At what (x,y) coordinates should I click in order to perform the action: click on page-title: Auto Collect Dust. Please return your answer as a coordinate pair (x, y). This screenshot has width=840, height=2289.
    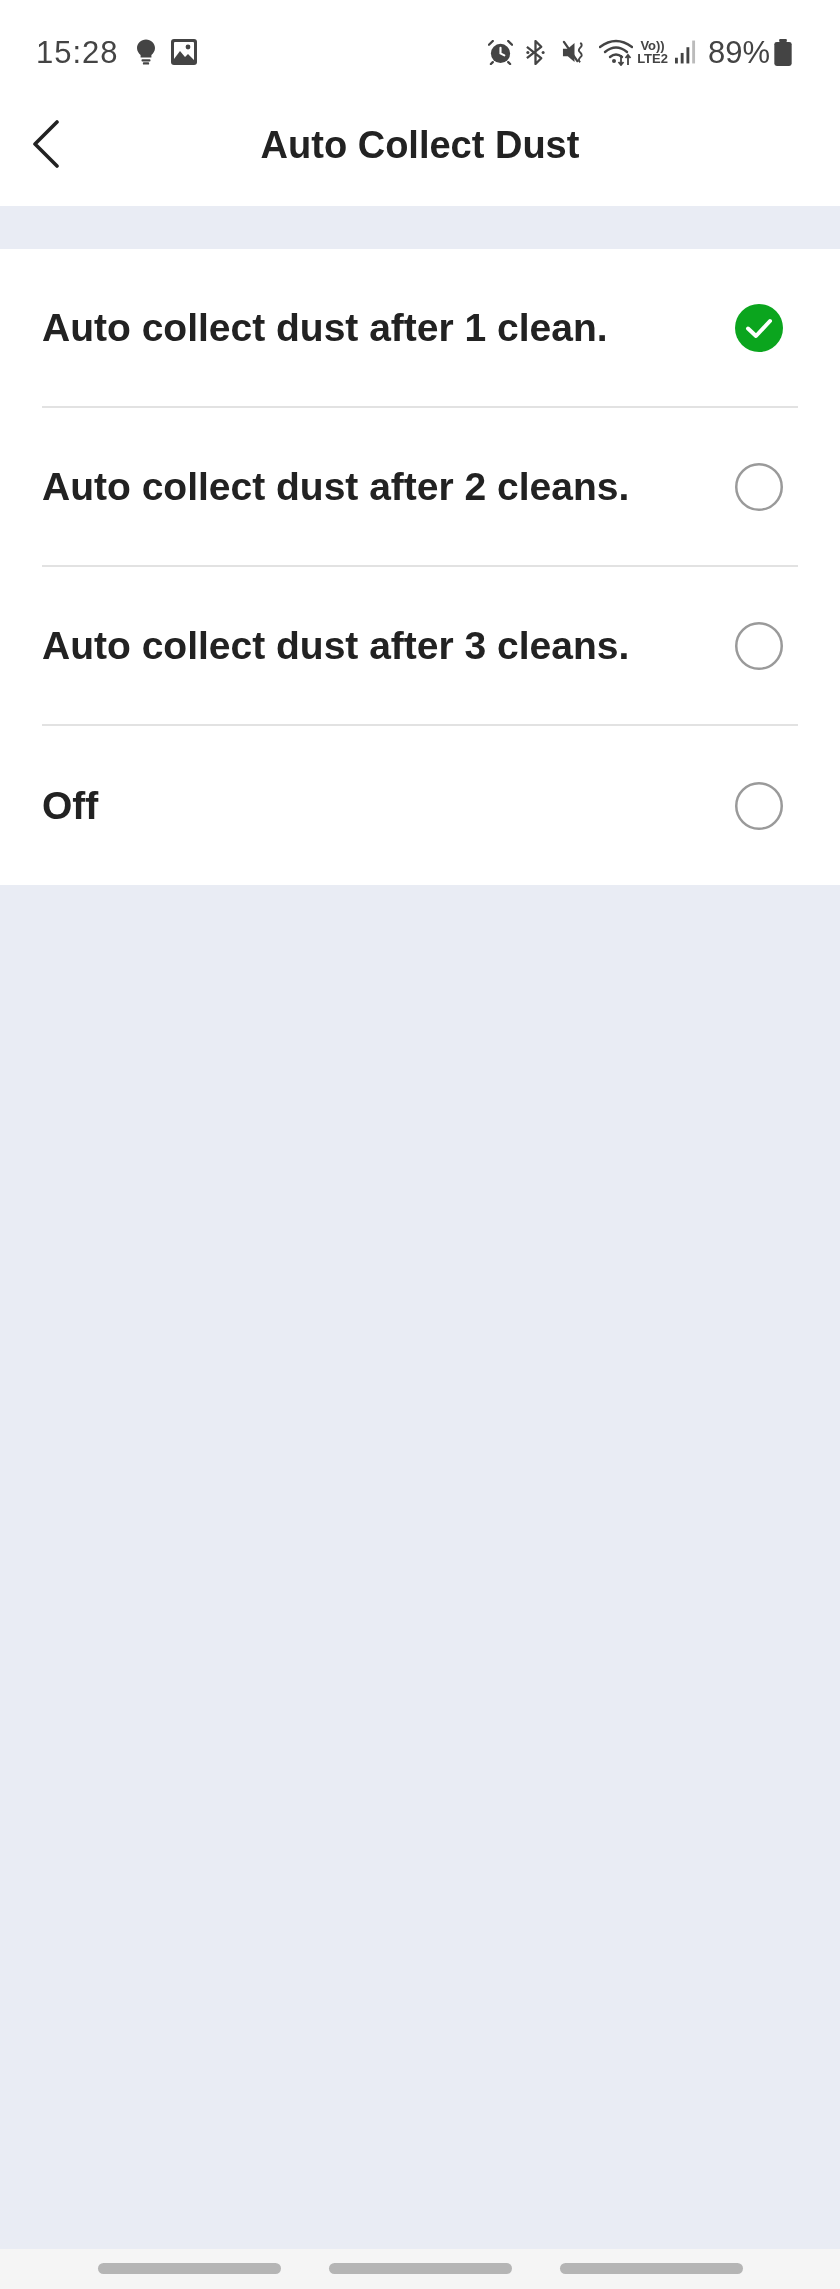
    Looking at the image, I should click on (420, 145).